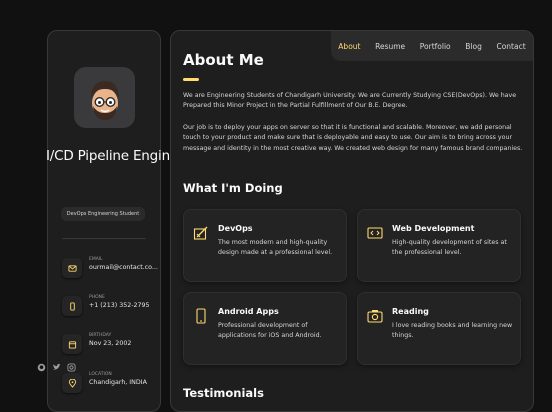 This screenshot has width=552, height=412. What do you see at coordinates (375, 316) in the screenshot?
I see `camera-icon` at bounding box center [375, 316].